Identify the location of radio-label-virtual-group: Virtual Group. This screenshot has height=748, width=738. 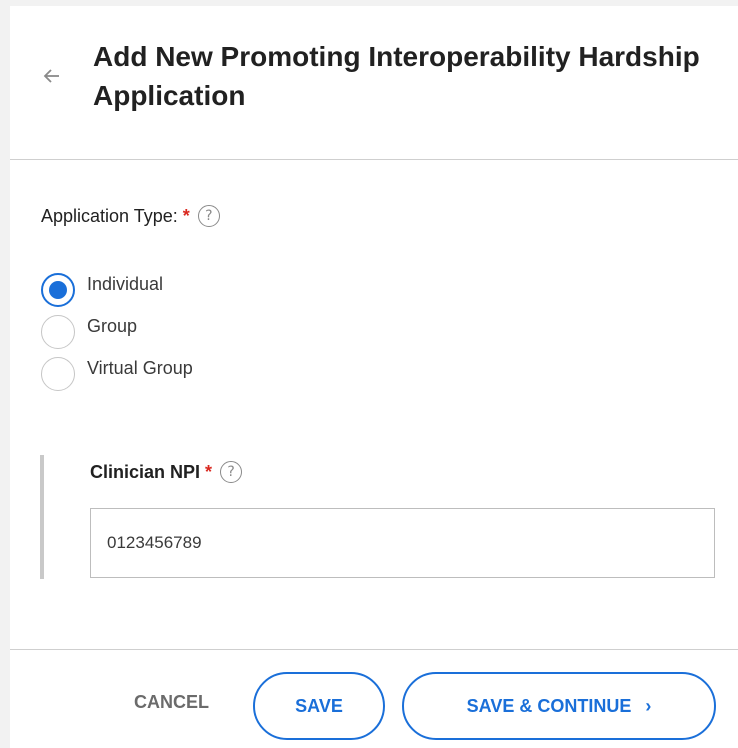
(140, 367).